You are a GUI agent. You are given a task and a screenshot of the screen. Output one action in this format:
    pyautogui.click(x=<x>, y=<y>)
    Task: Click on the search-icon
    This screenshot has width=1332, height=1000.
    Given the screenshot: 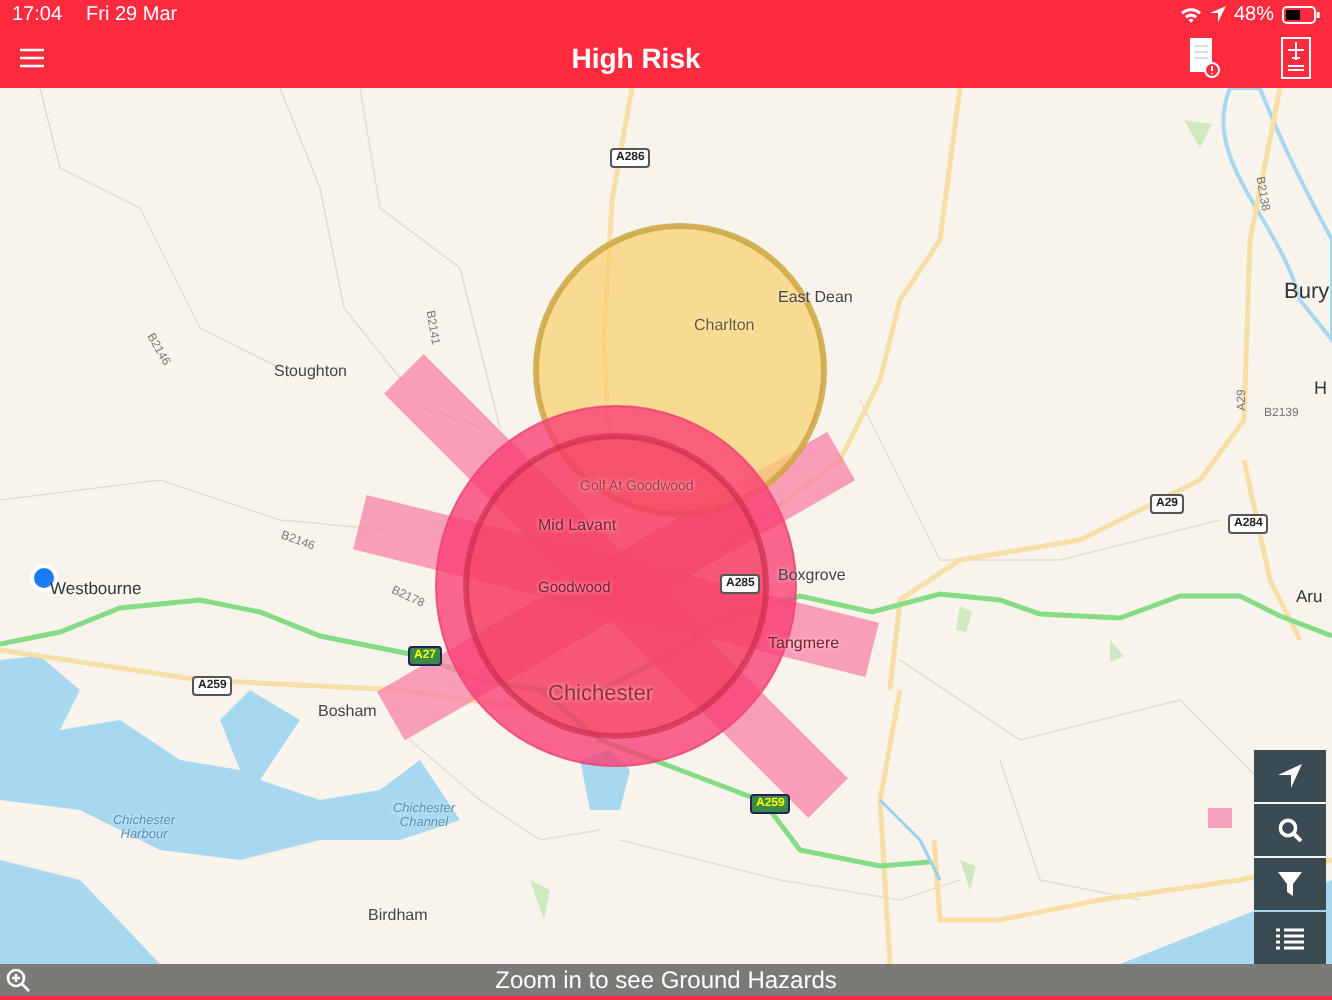 What is the action you would take?
    pyautogui.click(x=1290, y=830)
    